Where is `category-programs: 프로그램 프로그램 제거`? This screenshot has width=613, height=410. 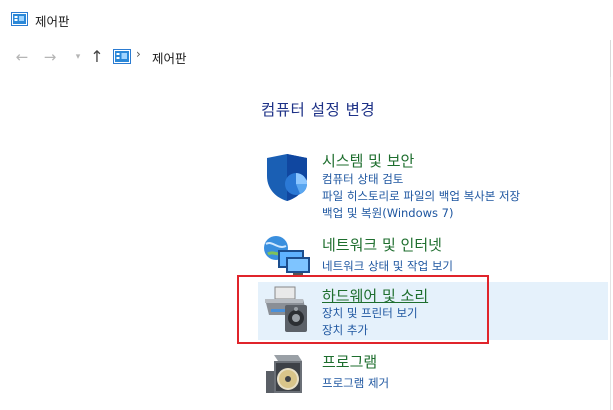
category-programs: 프로그램 프로그램 제거 is located at coordinates (433, 376).